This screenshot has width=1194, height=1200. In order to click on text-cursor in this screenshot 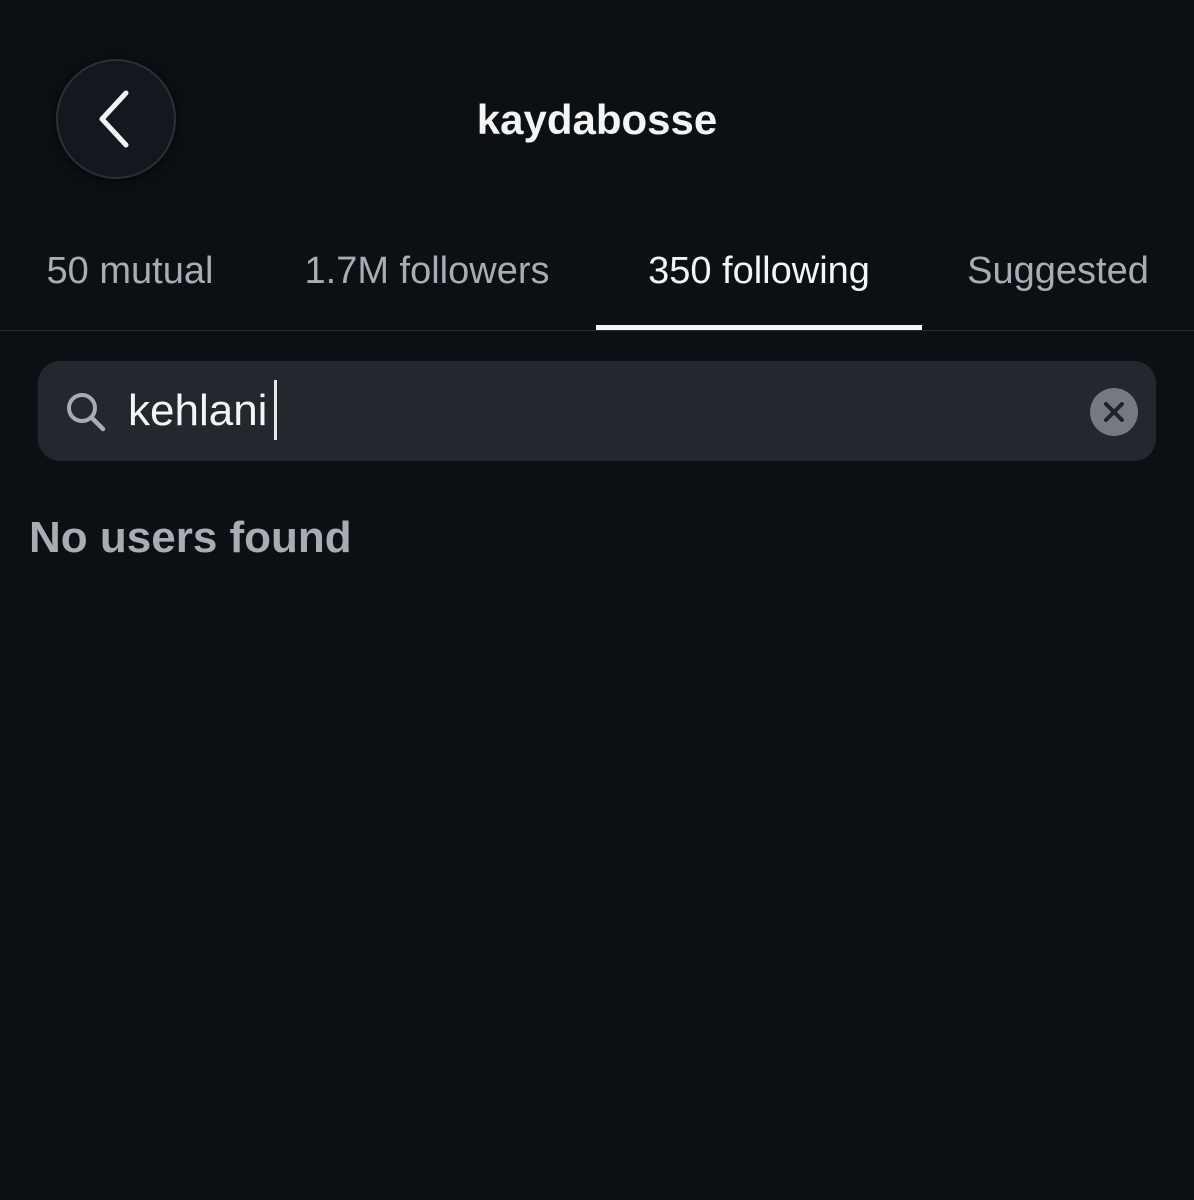, I will do `click(275, 410)`.